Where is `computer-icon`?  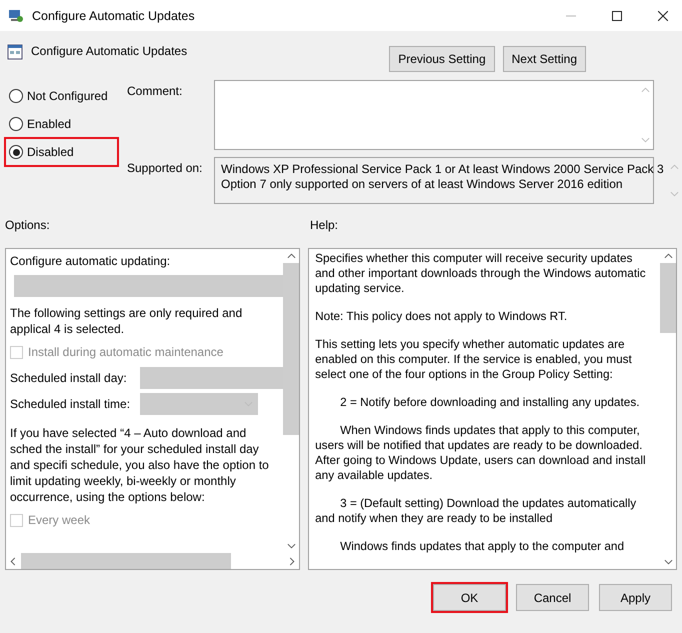
computer-icon is located at coordinates (16, 16).